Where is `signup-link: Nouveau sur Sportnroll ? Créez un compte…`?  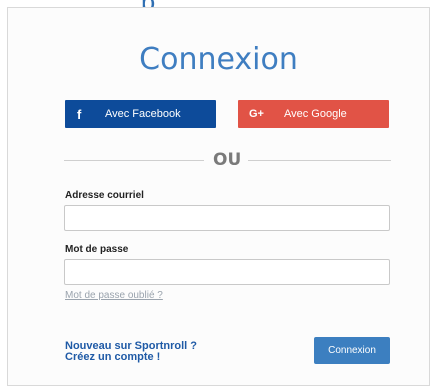 signup-link: Nouveau sur Sportnroll ? Créez un compte… is located at coordinates (131, 352).